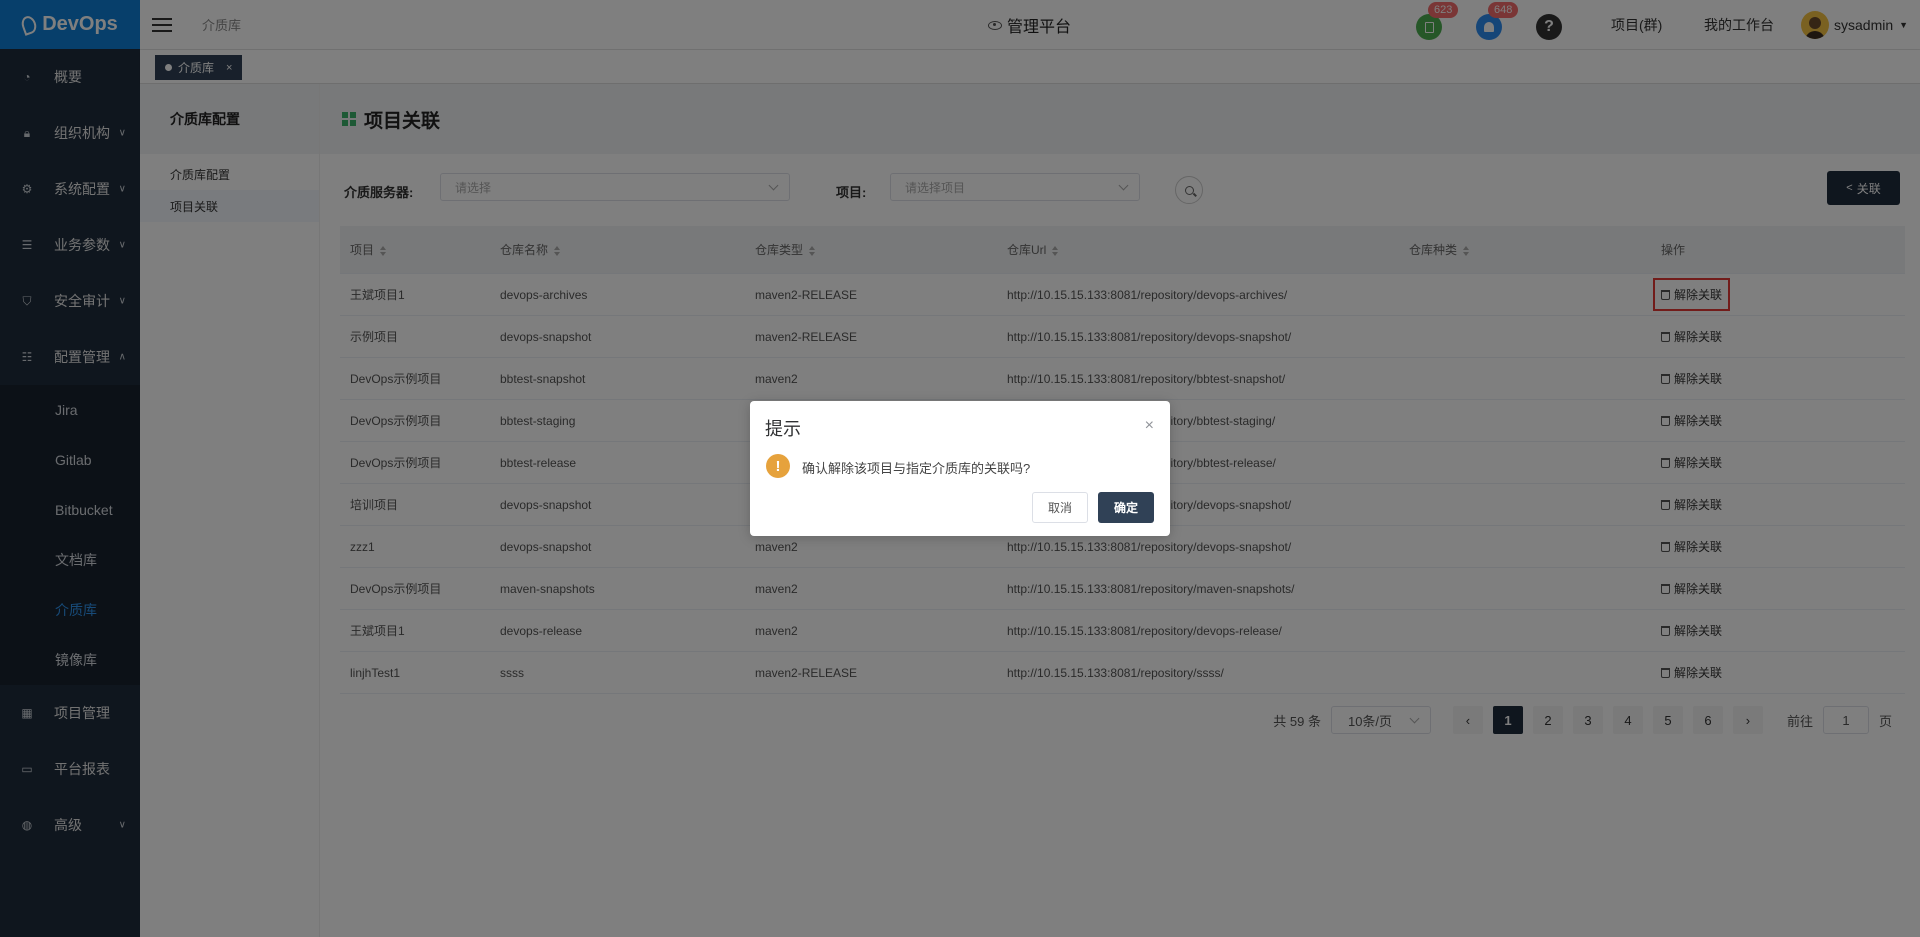 The width and height of the screenshot is (1920, 937). What do you see at coordinates (1149, 426) in the screenshot?
I see `close-icon: ×` at bounding box center [1149, 426].